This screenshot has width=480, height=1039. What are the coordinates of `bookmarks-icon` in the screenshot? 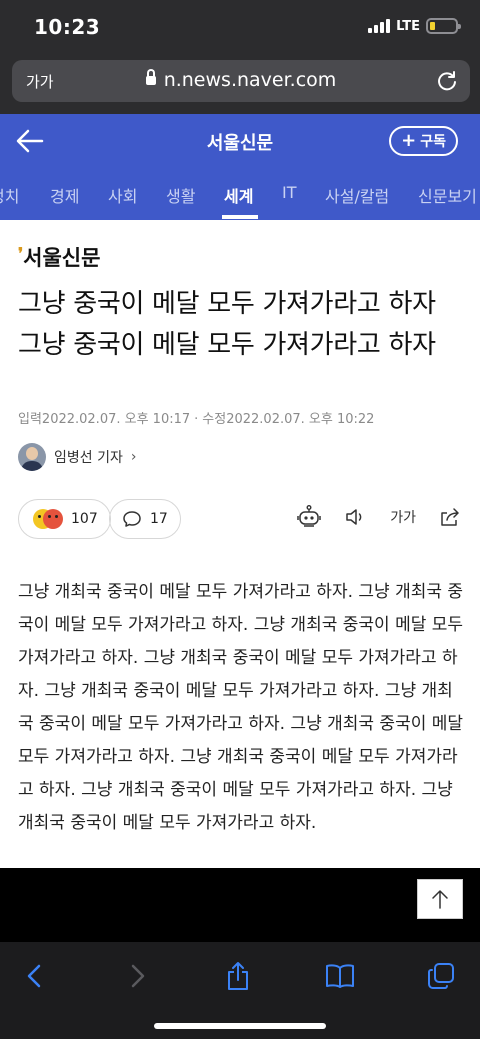 It's located at (340, 976).